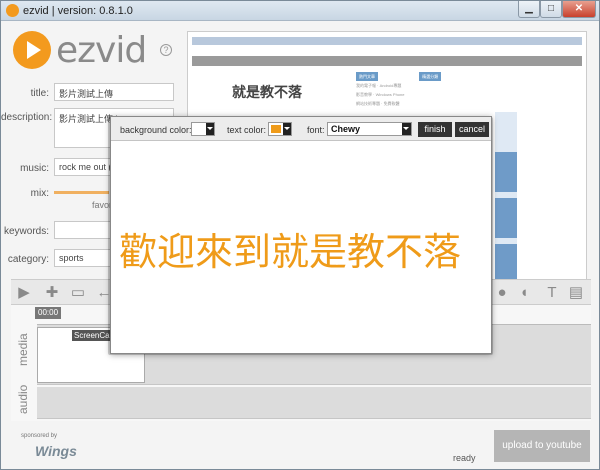 The height and width of the screenshot is (470, 600). I want to click on background-color-picker, so click(203, 129).